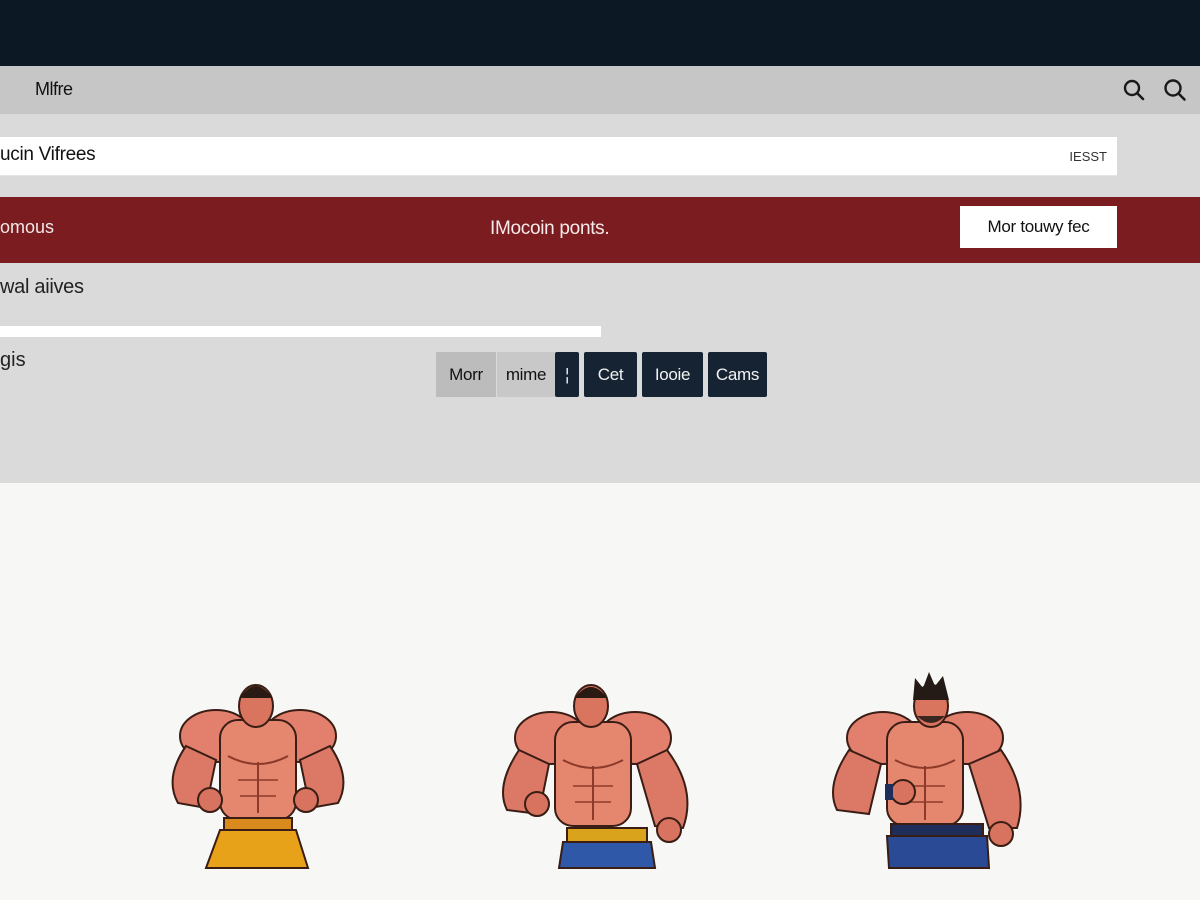  I want to click on section-subtitle: wal aiives, so click(42, 287).